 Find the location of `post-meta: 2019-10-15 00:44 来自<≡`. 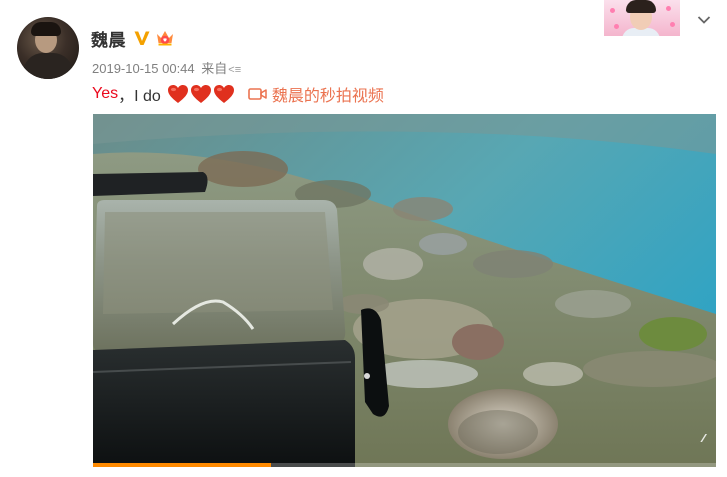

post-meta: 2019-10-15 00:44 来自<≡ is located at coordinates (166, 67).